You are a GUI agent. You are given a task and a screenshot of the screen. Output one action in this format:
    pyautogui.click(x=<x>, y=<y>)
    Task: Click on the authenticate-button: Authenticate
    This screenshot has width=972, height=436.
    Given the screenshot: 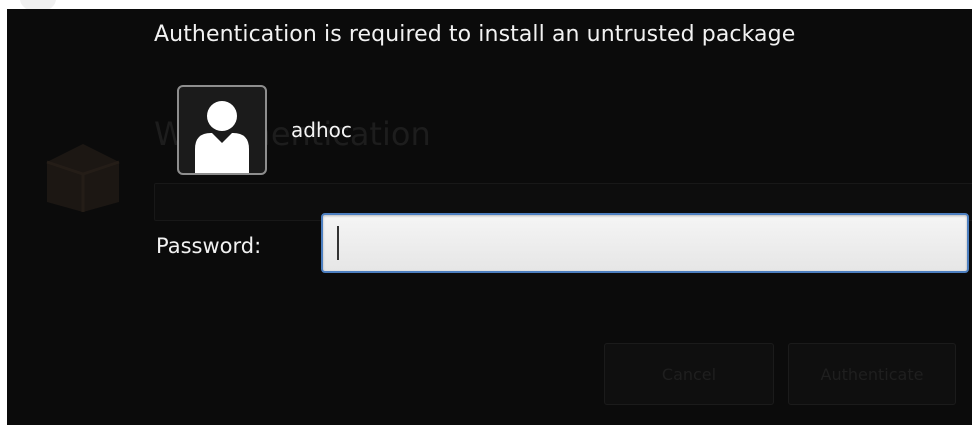 What is the action you would take?
    pyautogui.click(x=872, y=374)
    